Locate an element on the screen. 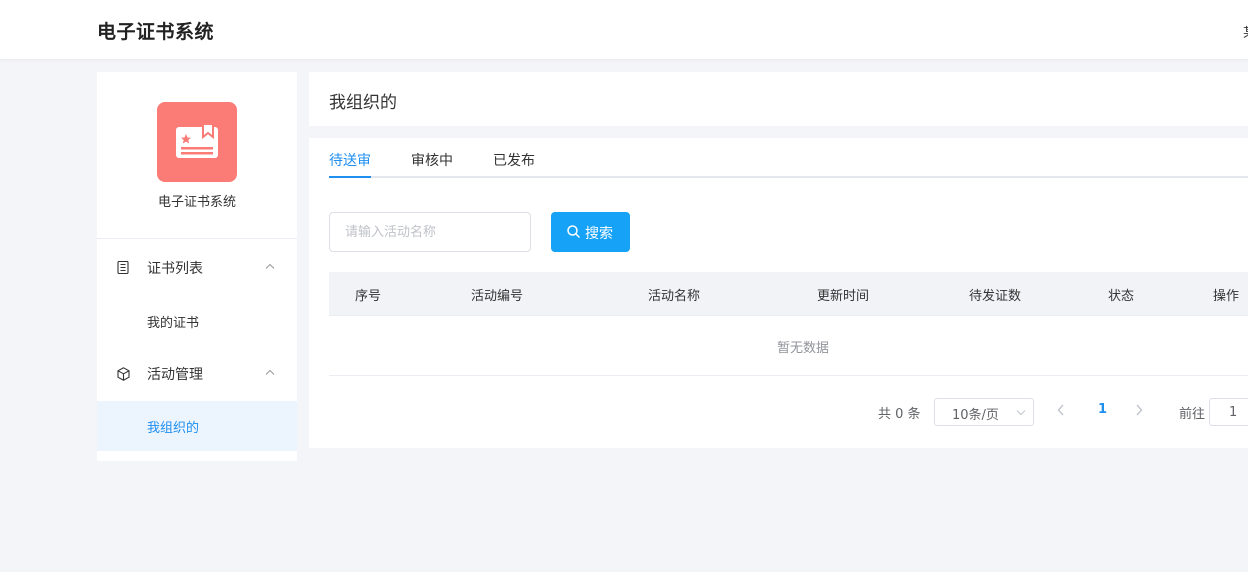  column-header: 操作 is located at coordinates (1226, 296).